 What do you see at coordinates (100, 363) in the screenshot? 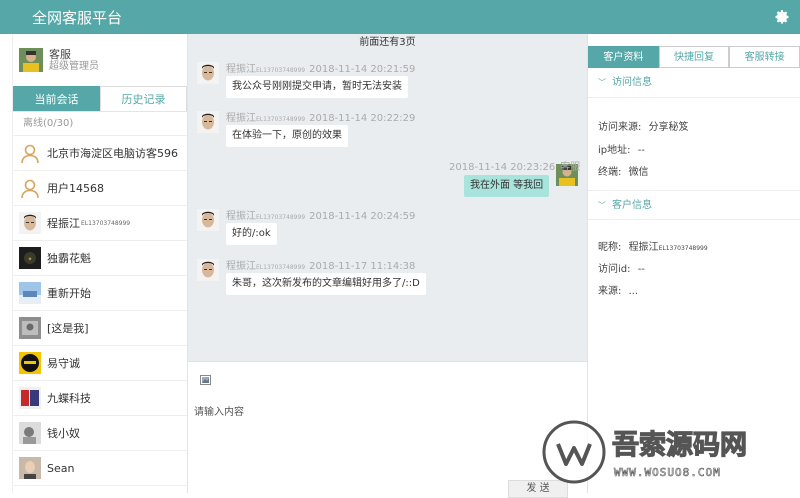
I see `contact-item: 易守诚` at bounding box center [100, 363].